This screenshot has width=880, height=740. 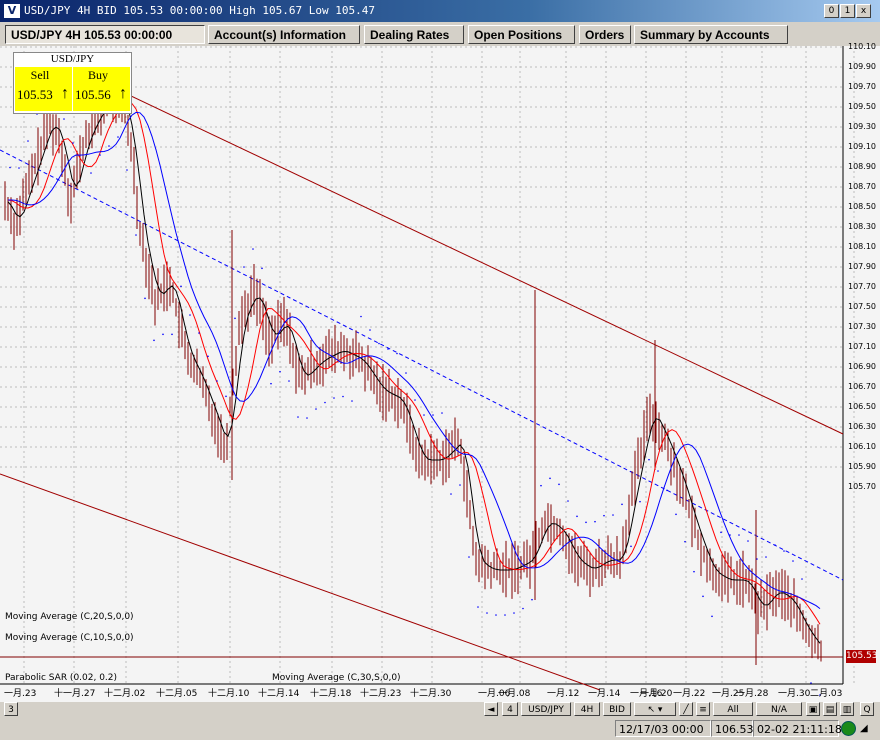 I want to click on x-tick-label: 一月.08, so click(x=514, y=694).